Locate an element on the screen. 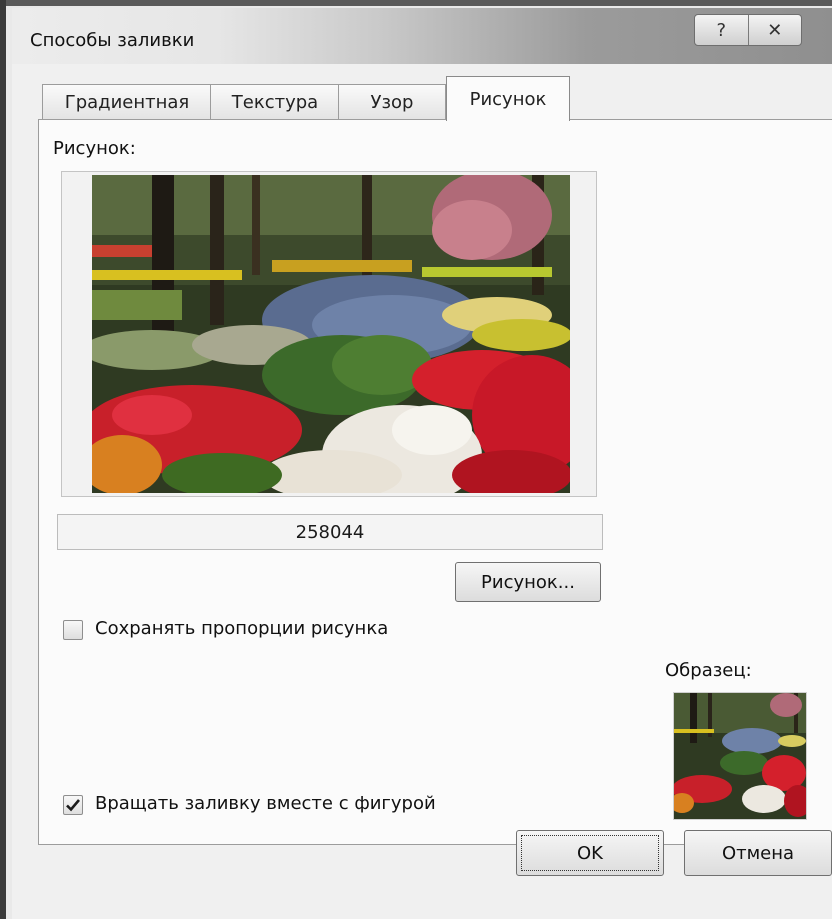  keep-proportions-checkbox is located at coordinates (73, 630).